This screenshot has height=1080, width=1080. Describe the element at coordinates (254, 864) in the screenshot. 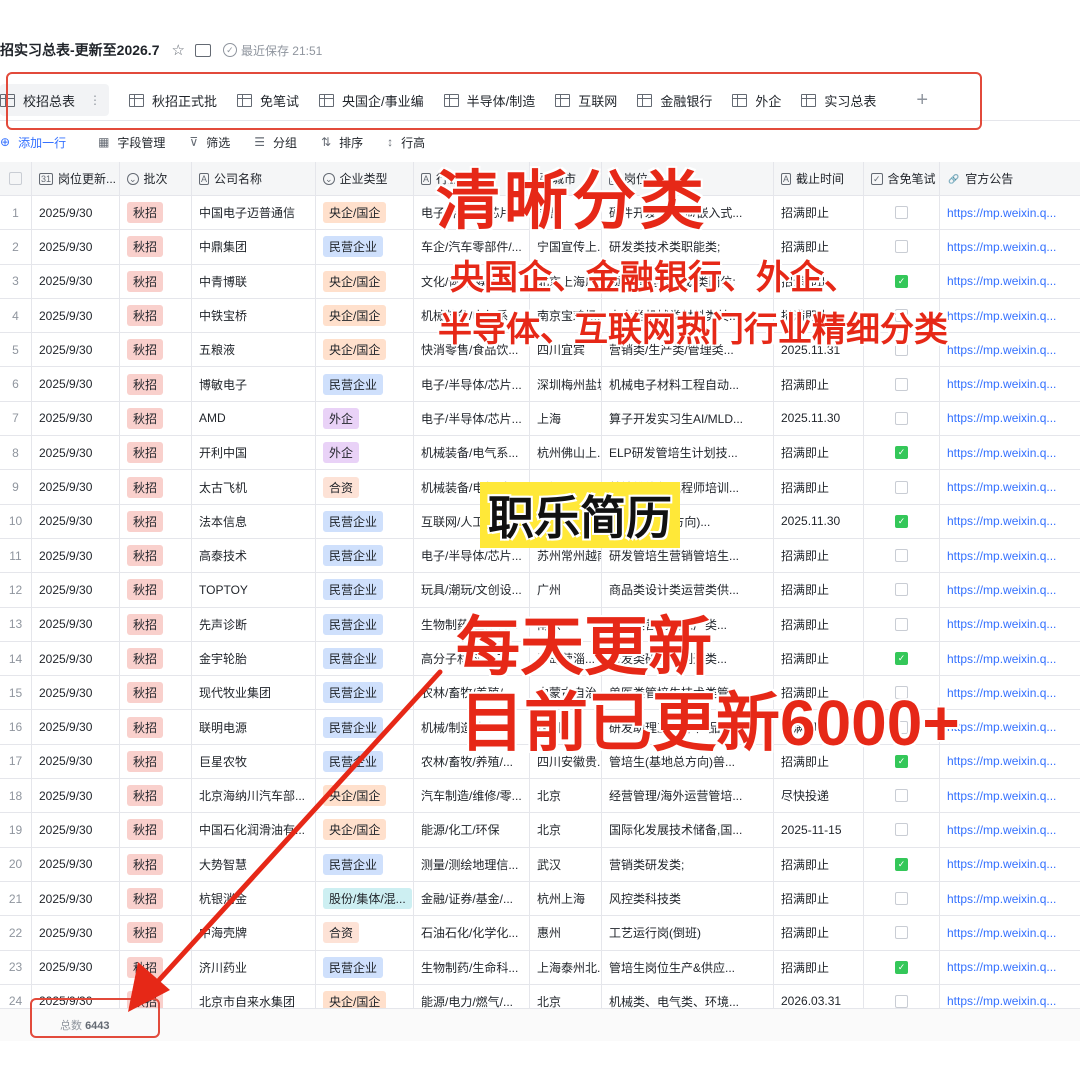

I see `company-cell: 大势智慧` at that location.